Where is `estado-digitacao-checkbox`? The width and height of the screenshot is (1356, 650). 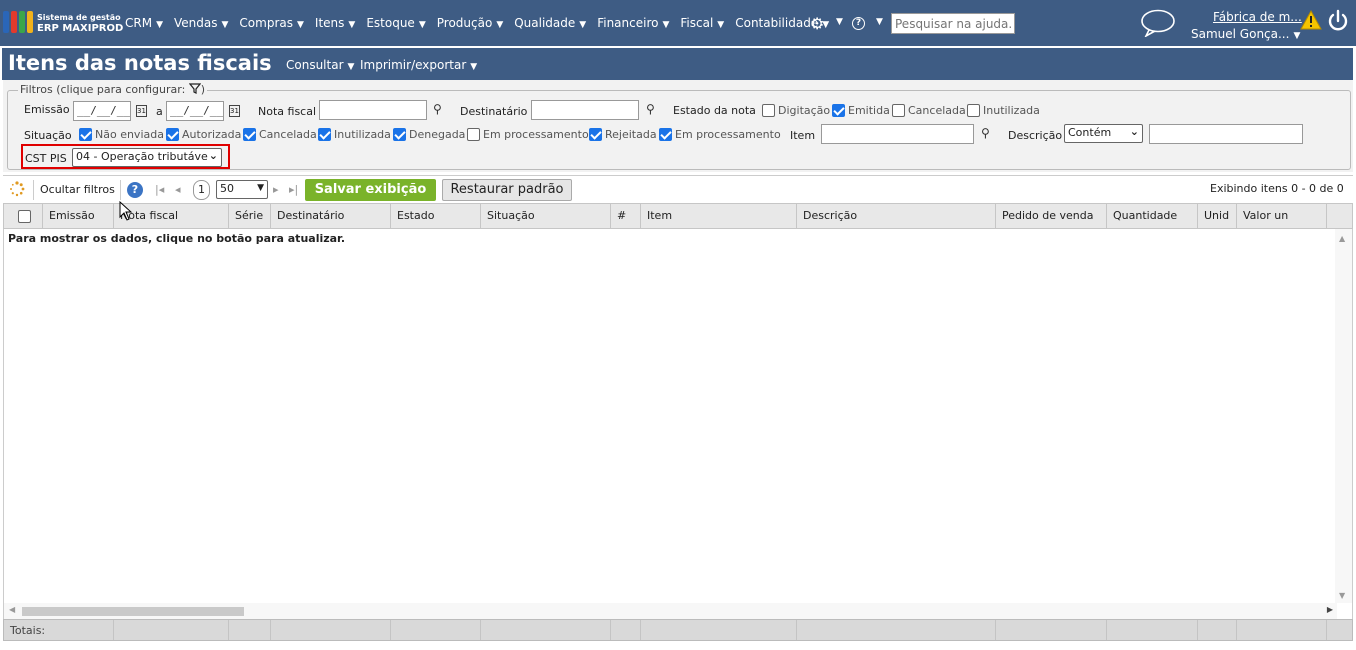
estado-digitacao-checkbox is located at coordinates (768, 110).